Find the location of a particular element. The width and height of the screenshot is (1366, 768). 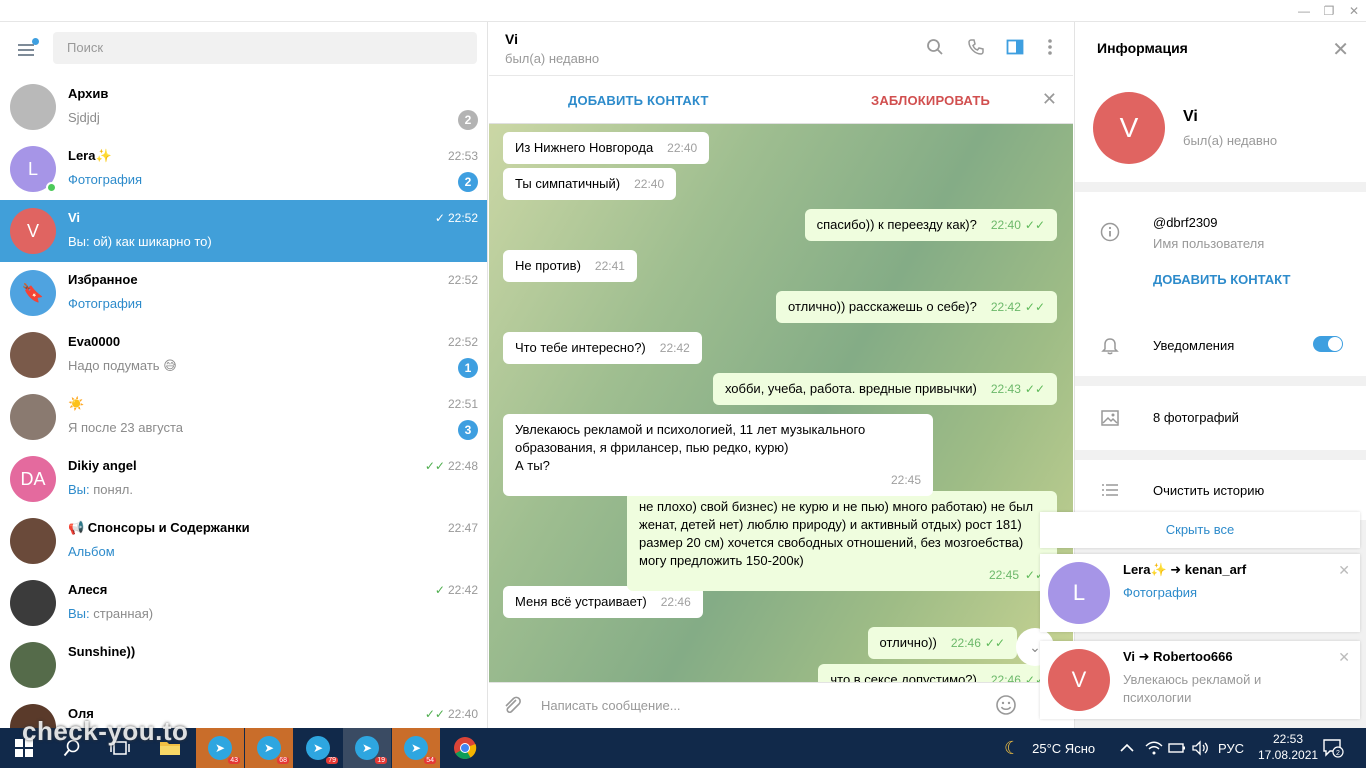

clear-history-button: Очистить историю is located at coordinates (1208, 490).